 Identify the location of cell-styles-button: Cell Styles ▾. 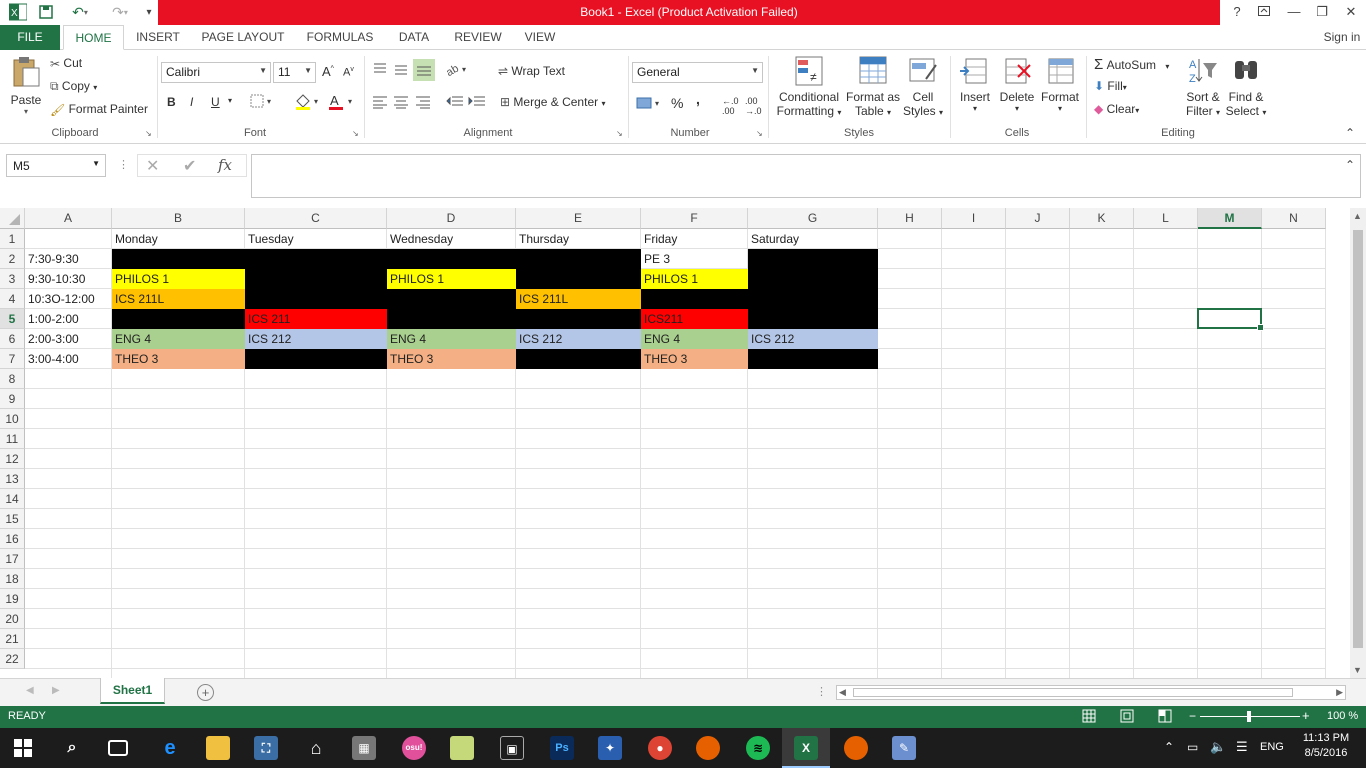
(923, 86).